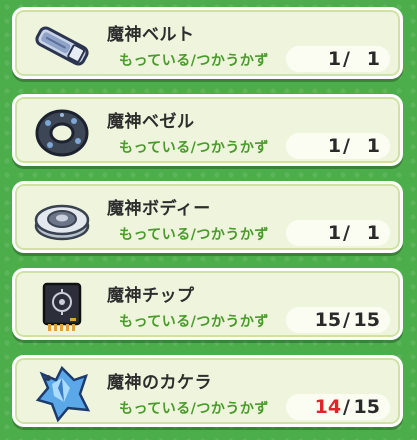 The width and height of the screenshot is (417, 440). What do you see at coordinates (62, 394) in the screenshot?
I see `shard-icon` at bounding box center [62, 394].